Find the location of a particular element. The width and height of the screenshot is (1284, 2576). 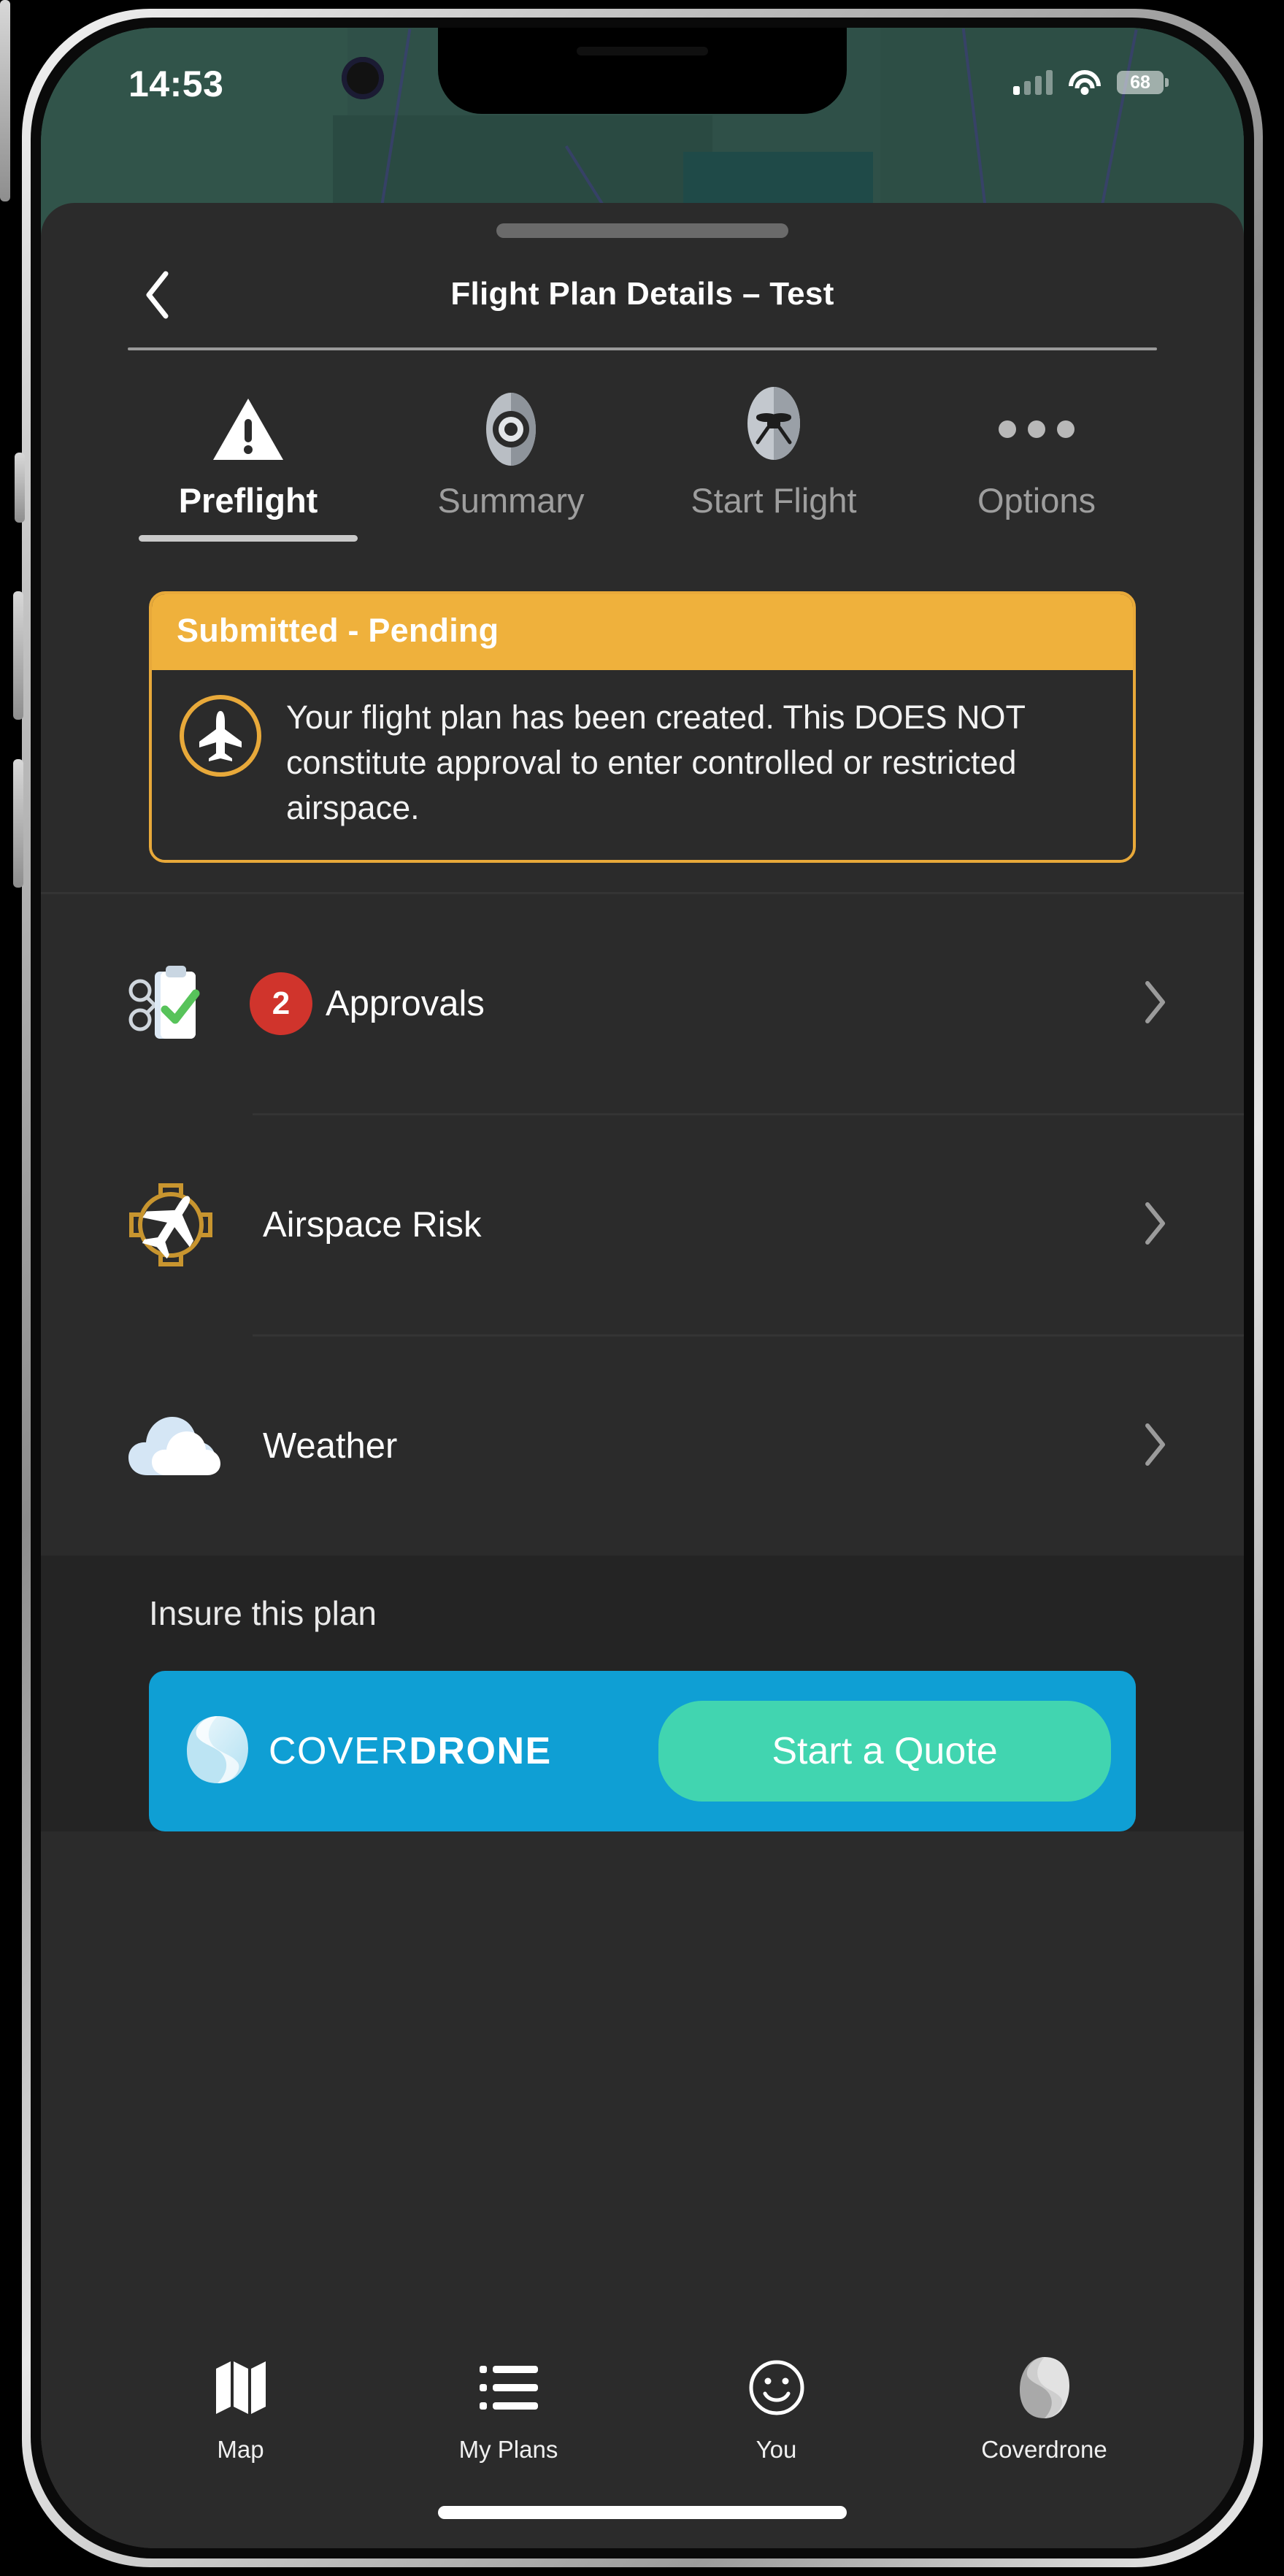

coverdrone-logo-group: COVERDRONE is located at coordinates (421, 1751).